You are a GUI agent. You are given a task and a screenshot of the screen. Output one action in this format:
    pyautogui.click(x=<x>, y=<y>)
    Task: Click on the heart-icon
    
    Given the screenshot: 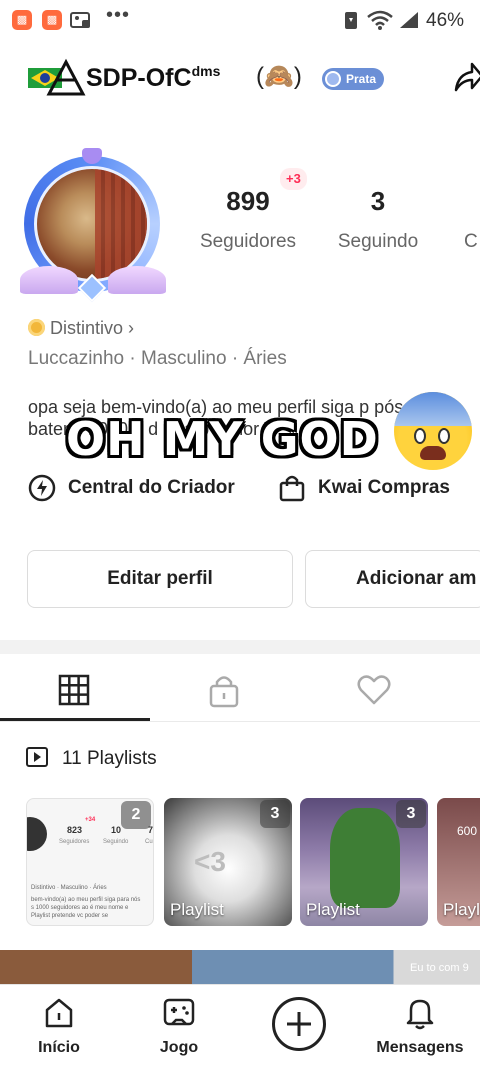 What is the action you would take?
    pyautogui.click(x=374, y=690)
    